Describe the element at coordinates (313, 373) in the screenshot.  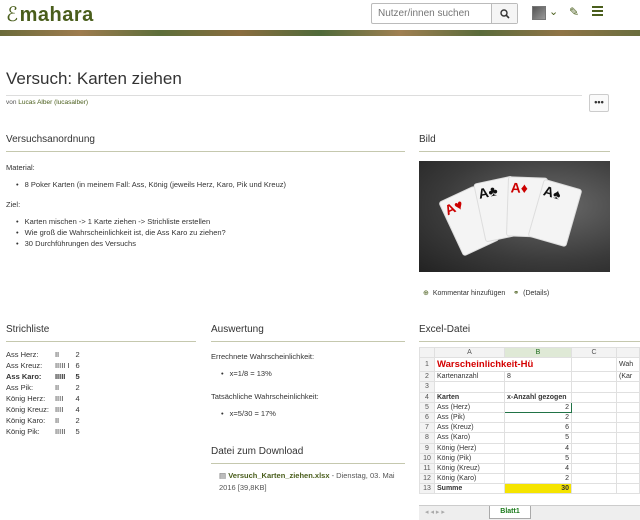
I see `list-item: x=1/8 = 13%` at that location.